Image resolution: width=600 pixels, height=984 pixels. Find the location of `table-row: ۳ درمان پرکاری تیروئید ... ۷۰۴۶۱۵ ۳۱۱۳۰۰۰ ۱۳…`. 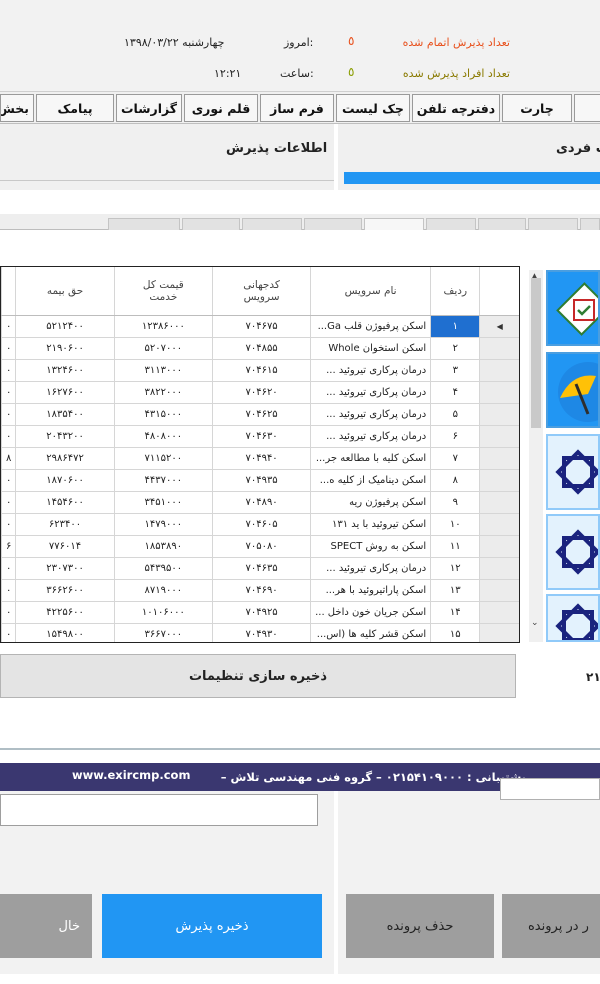

table-row: ۳ درمان پرکاری تیروئید ... ۷۰۴۶۱۵ ۳۱۱۳۰۰۰ ۱۳… is located at coordinates (260, 370).